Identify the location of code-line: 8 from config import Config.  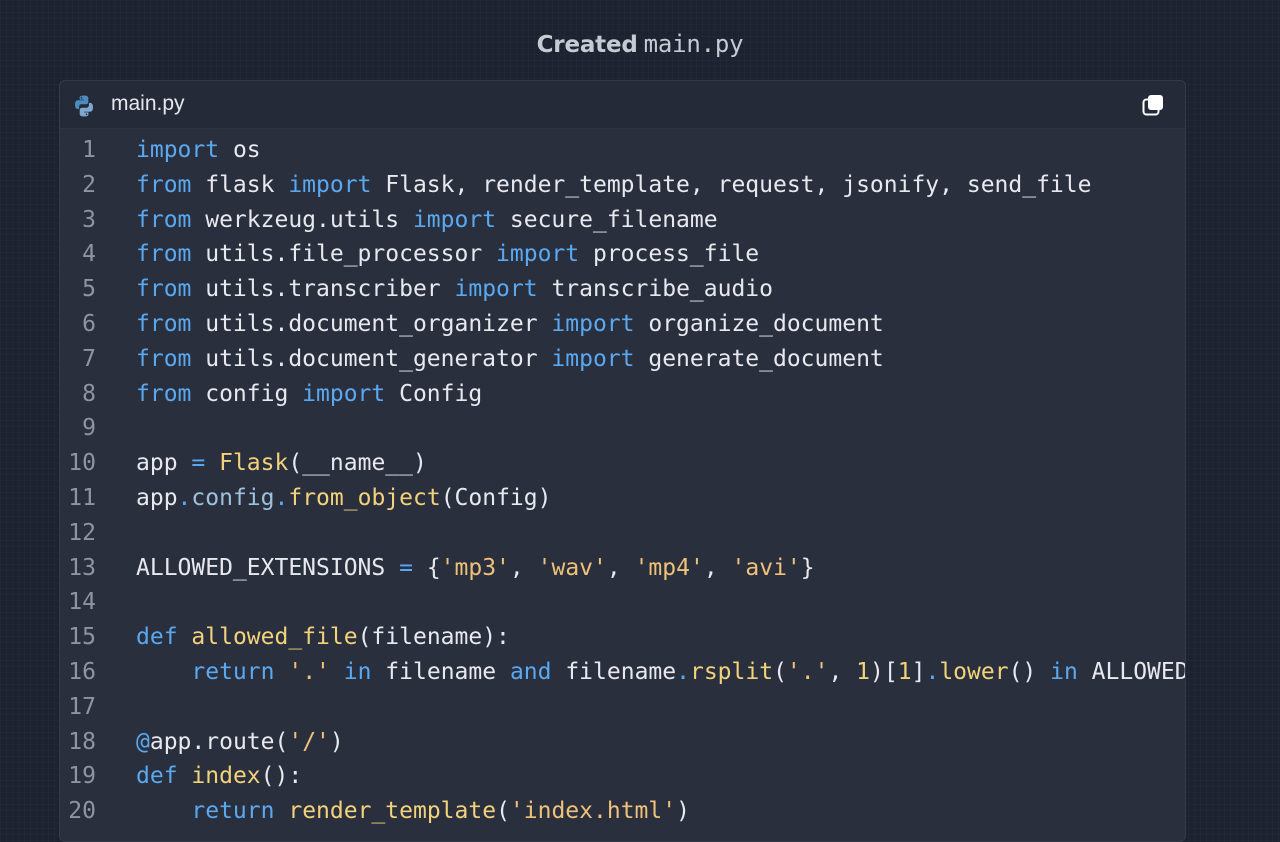
(622, 394).